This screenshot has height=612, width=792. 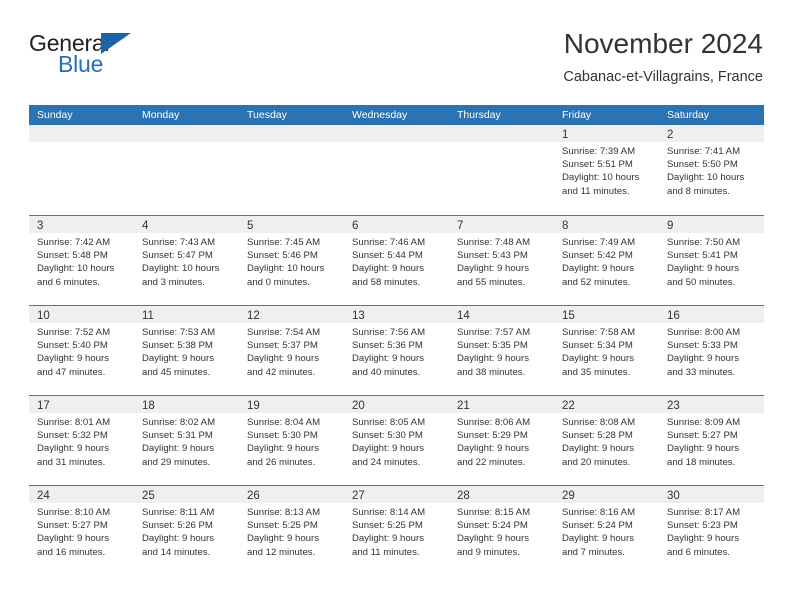 What do you see at coordinates (74, 332) in the screenshot?
I see `day-detail-line: Sunrise: 7:52 AM` at bounding box center [74, 332].